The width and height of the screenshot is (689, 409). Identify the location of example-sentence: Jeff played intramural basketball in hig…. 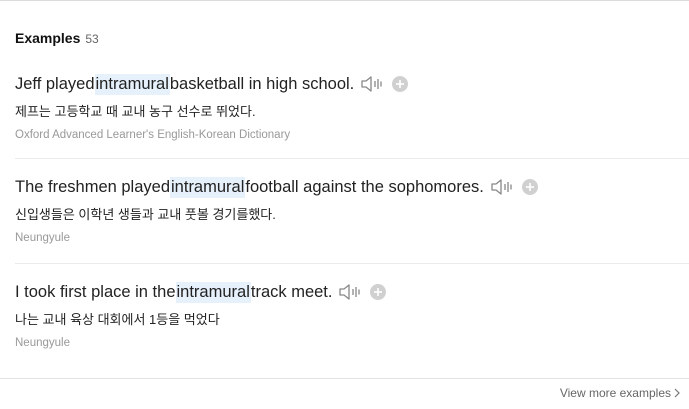
(352, 84).